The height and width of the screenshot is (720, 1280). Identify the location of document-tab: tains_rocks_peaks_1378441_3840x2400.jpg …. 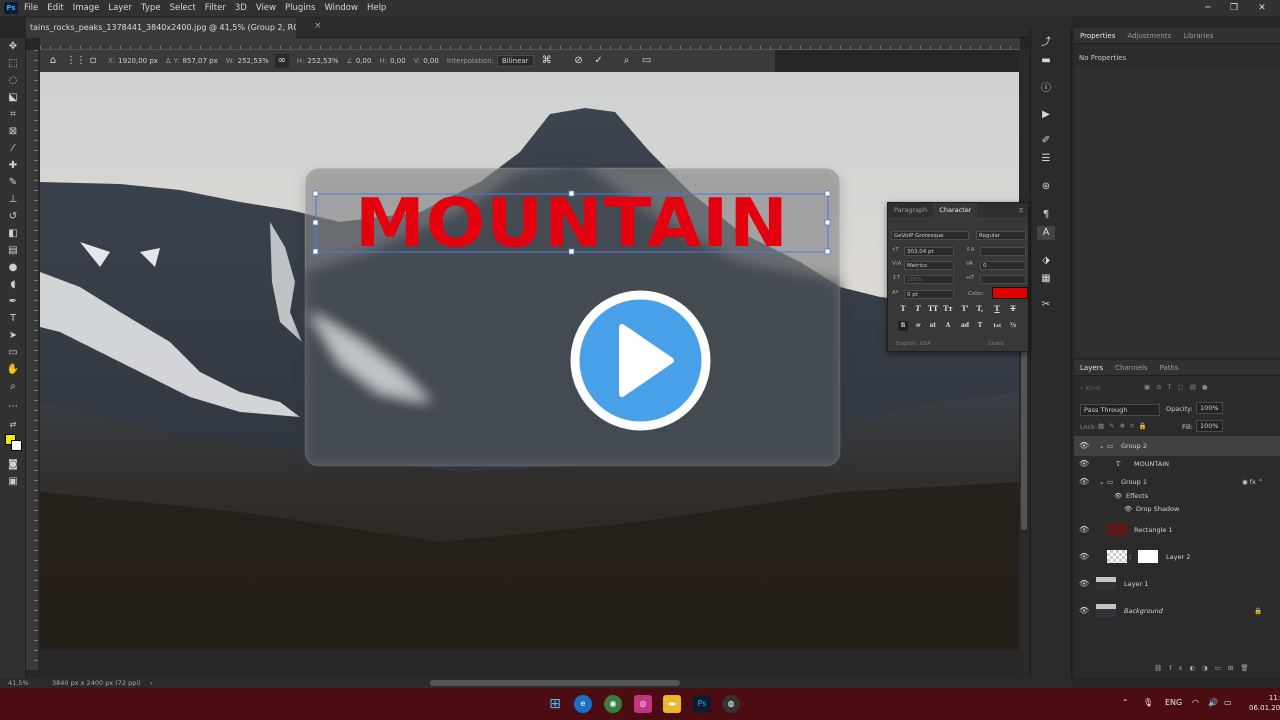
(161, 28).